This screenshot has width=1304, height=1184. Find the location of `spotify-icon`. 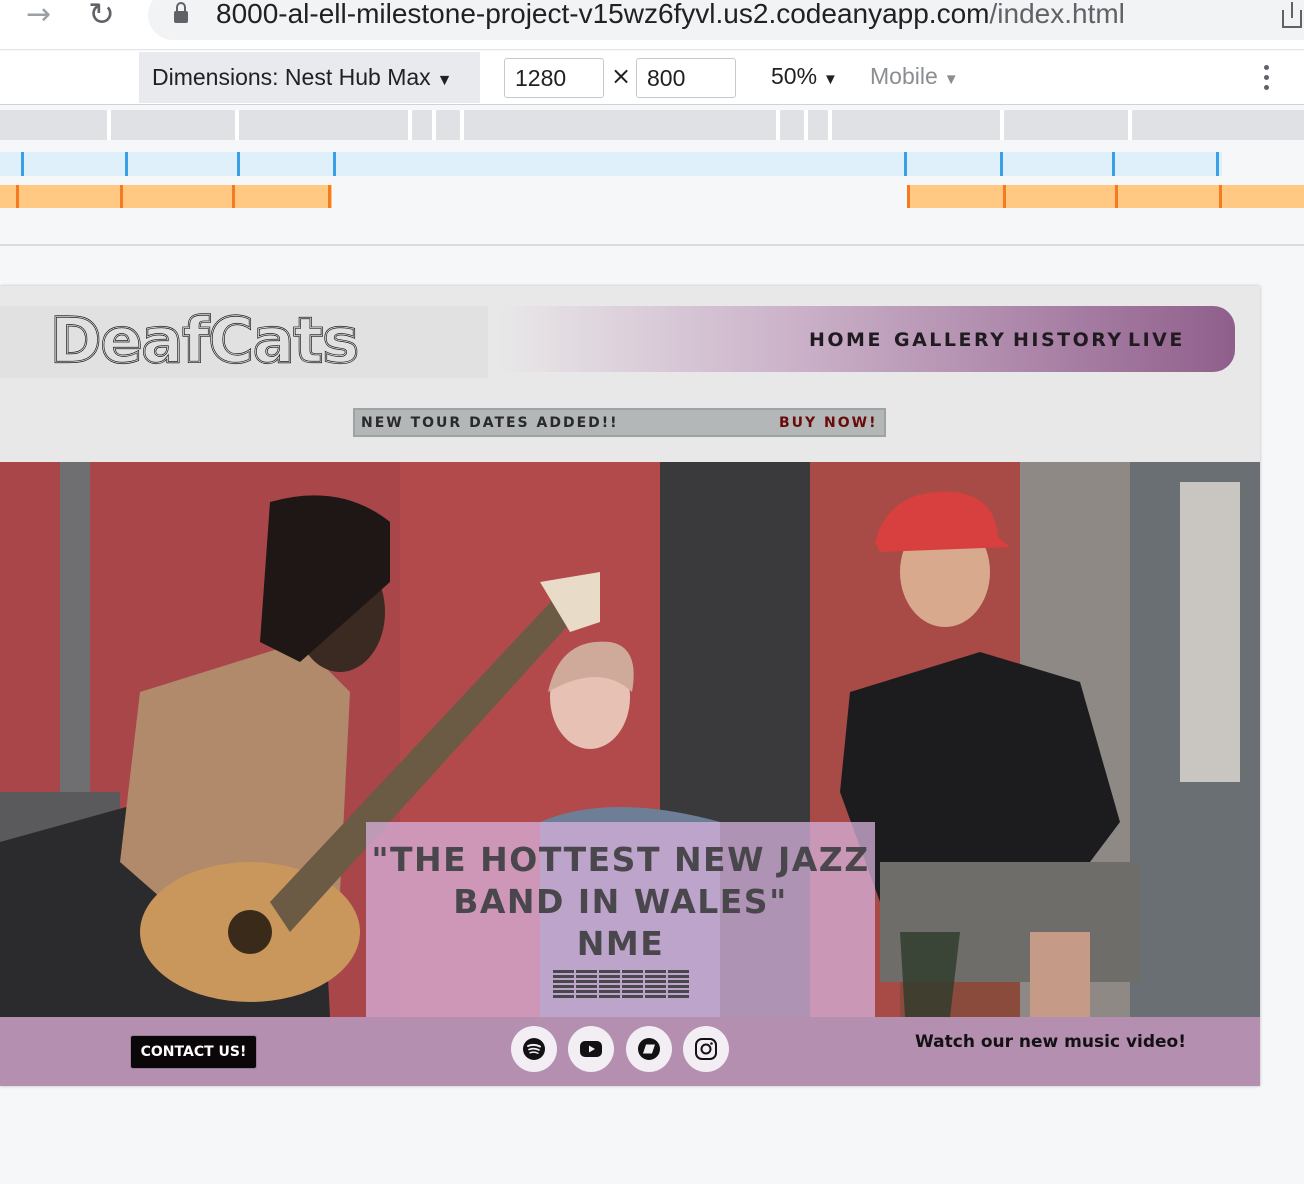

spotify-icon is located at coordinates (534, 1049).